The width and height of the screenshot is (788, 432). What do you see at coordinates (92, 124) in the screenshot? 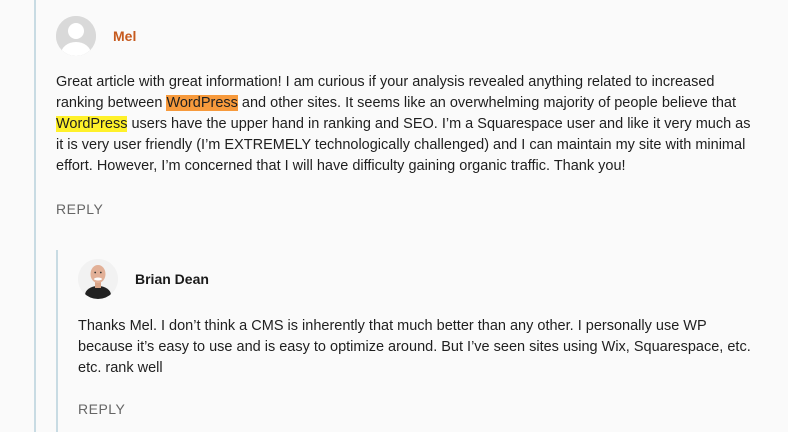
I see `search-highlight: WordPress` at bounding box center [92, 124].